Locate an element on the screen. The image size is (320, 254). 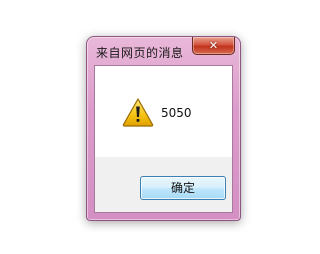
close-icon: ✕ is located at coordinates (213, 45).